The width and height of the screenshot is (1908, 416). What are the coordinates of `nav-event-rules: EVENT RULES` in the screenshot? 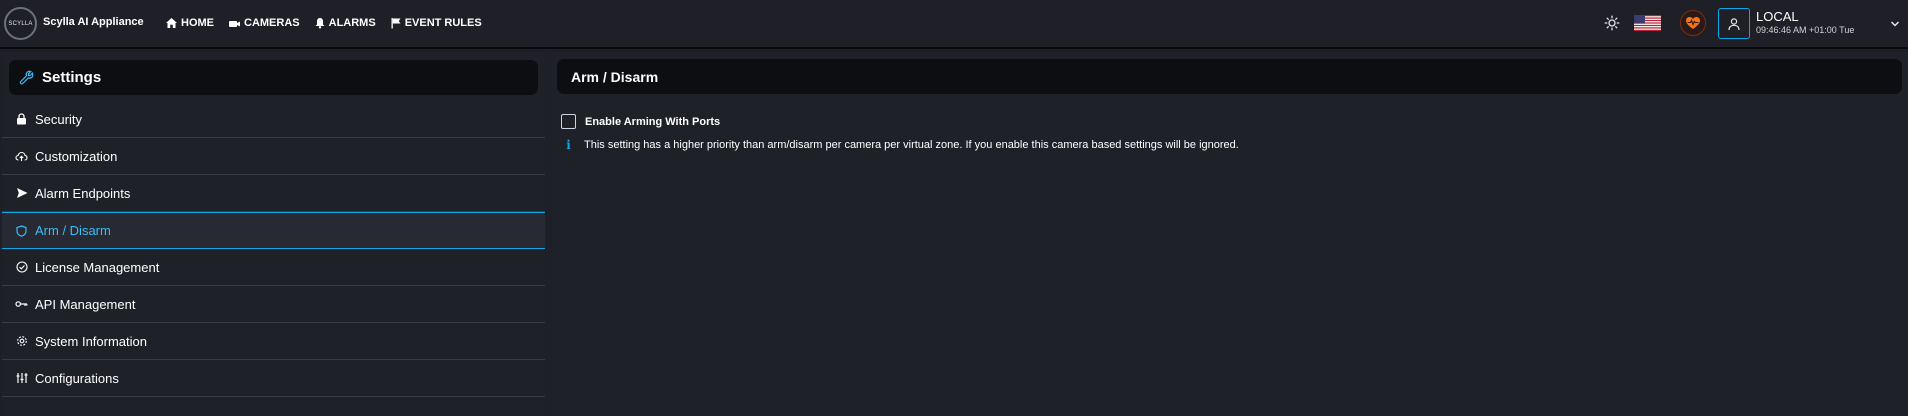 It's located at (436, 23).